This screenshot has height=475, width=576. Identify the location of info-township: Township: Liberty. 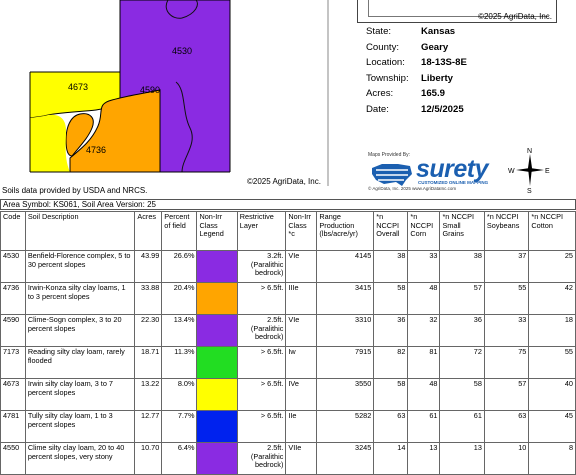
(409, 78).